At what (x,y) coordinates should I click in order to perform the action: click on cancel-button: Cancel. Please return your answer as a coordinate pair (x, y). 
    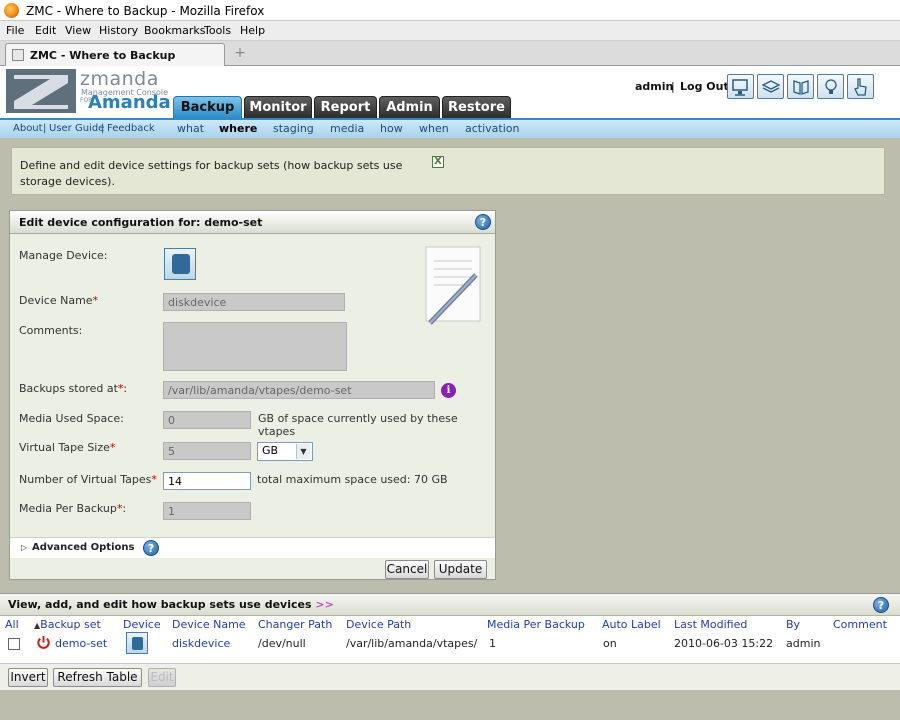
    Looking at the image, I should click on (407, 569).